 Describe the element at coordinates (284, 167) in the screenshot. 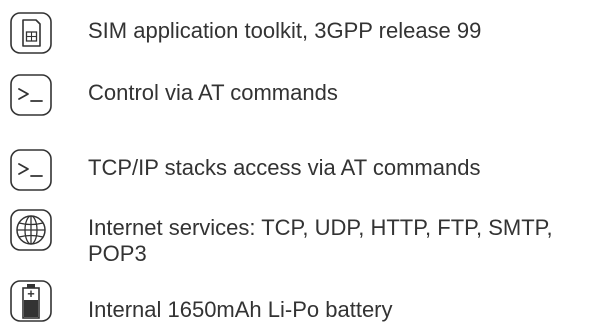

I see `feature-text: TCP/IP stacks access via AT commands` at that location.